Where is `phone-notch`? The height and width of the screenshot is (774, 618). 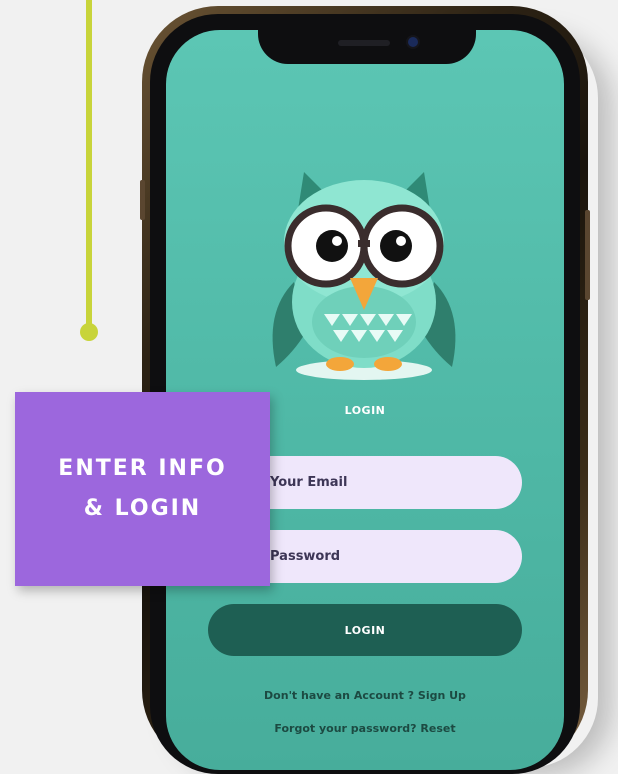 phone-notch is located at coordinates (367, 39).